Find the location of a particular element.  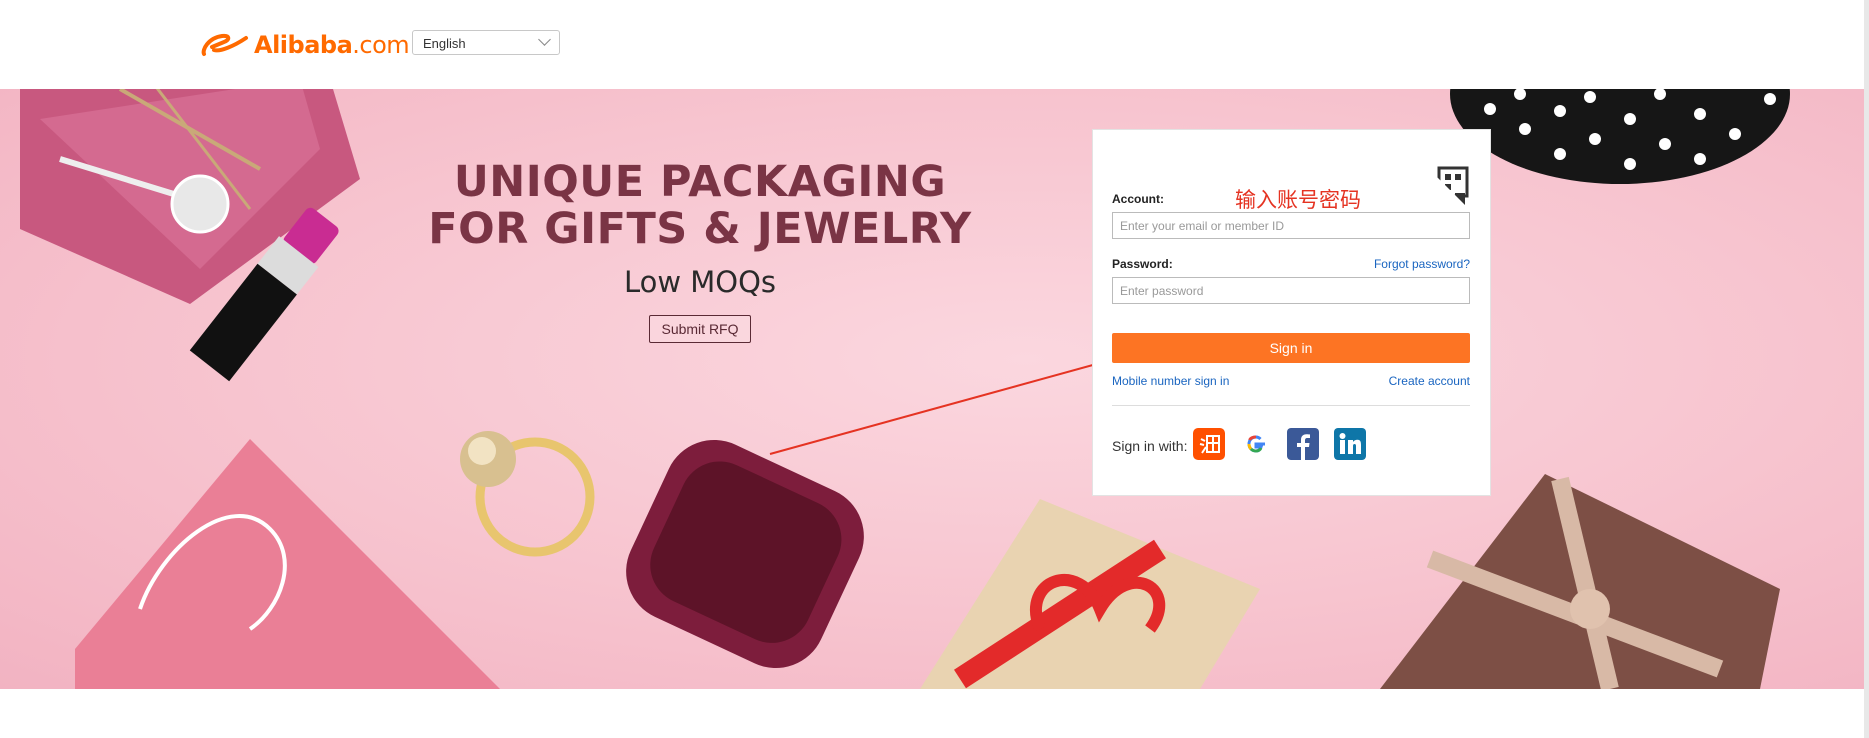

account-input: Enter your email or member ID is located at coordinates (1291, 225).